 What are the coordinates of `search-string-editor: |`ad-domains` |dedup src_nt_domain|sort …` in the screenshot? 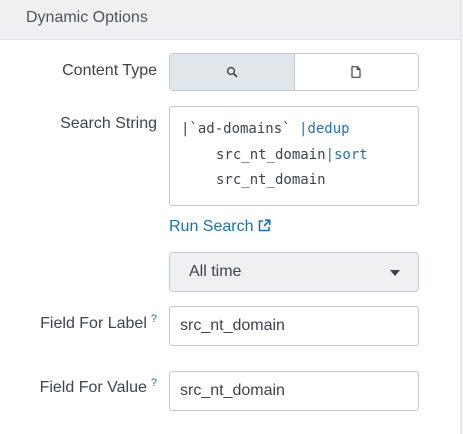 It's located at (294, 156).